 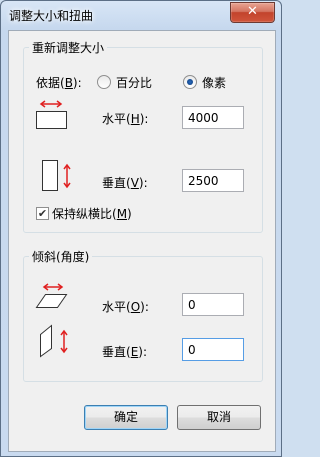 I want to click on keep-ratio-checkbox: ✔, so click(x=42, y=213).